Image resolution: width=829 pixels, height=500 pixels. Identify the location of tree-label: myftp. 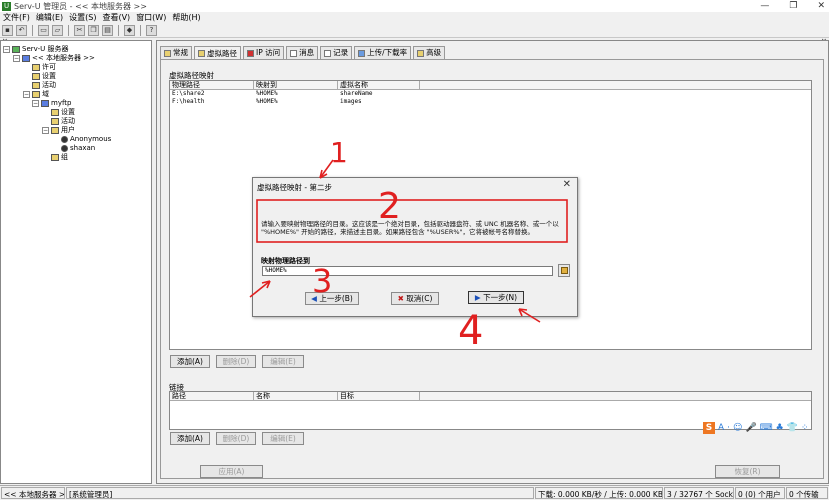
(61, 103).